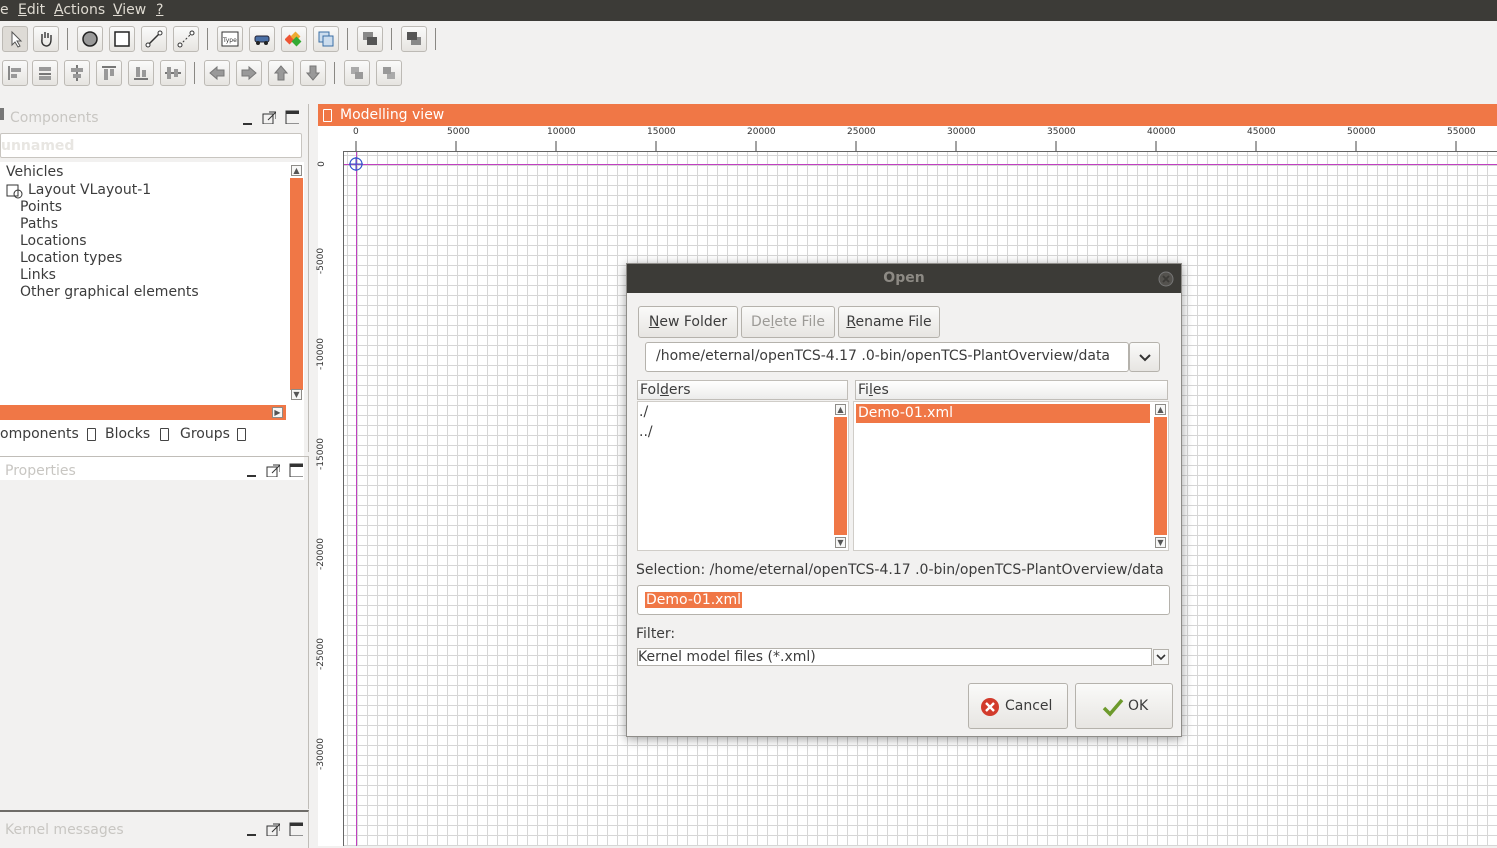 This screenshot has width=1497, height=848. I want to click on create-point-button, so click(90, 39).